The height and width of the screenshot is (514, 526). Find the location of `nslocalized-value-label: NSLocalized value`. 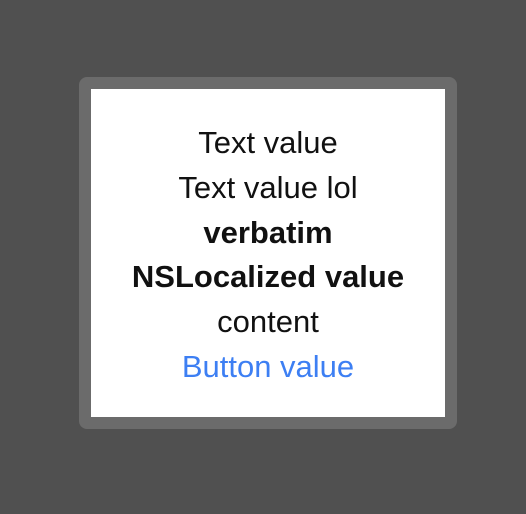

nslocalized-value-label: NSLocalized value is located at coordinates (268, 277).